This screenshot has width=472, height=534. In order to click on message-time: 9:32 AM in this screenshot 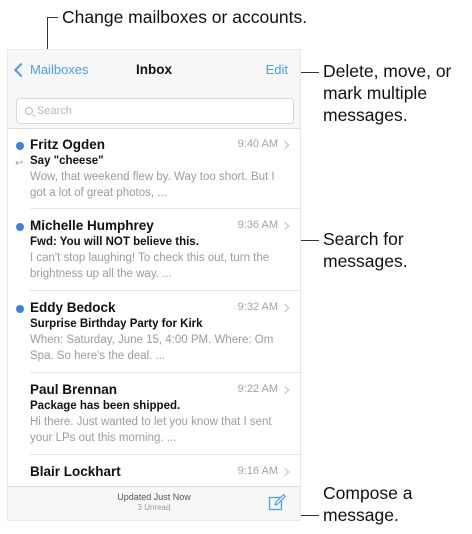, I will do `click(257, 307)`.